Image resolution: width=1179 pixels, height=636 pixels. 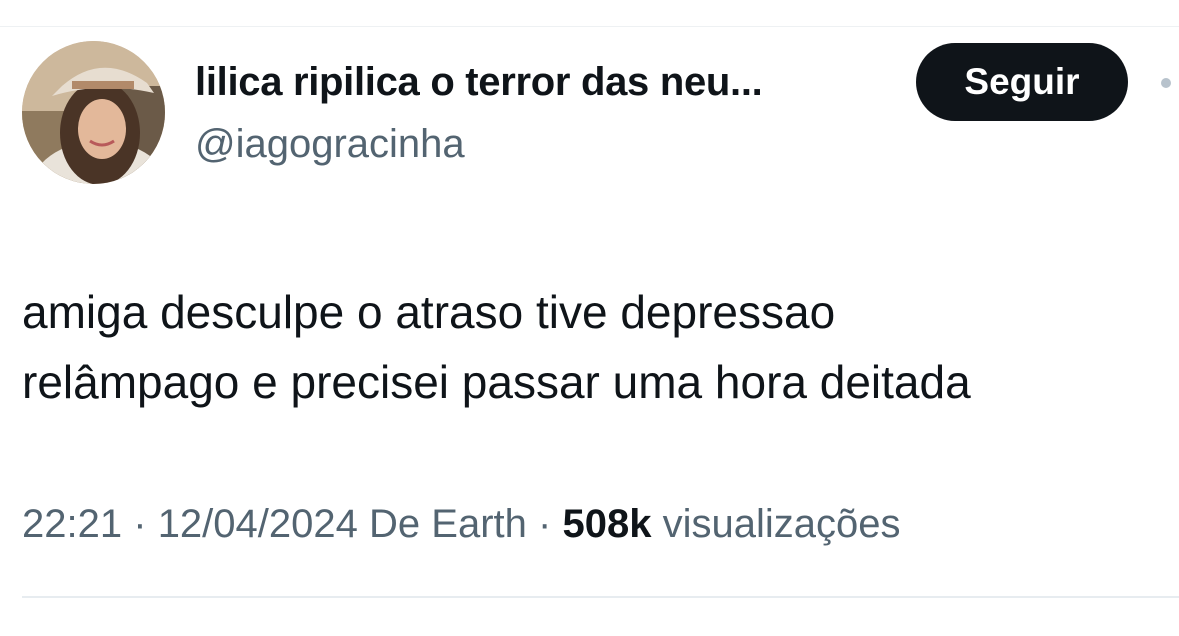 I want to click on avatar, so click(x=93, y=112).